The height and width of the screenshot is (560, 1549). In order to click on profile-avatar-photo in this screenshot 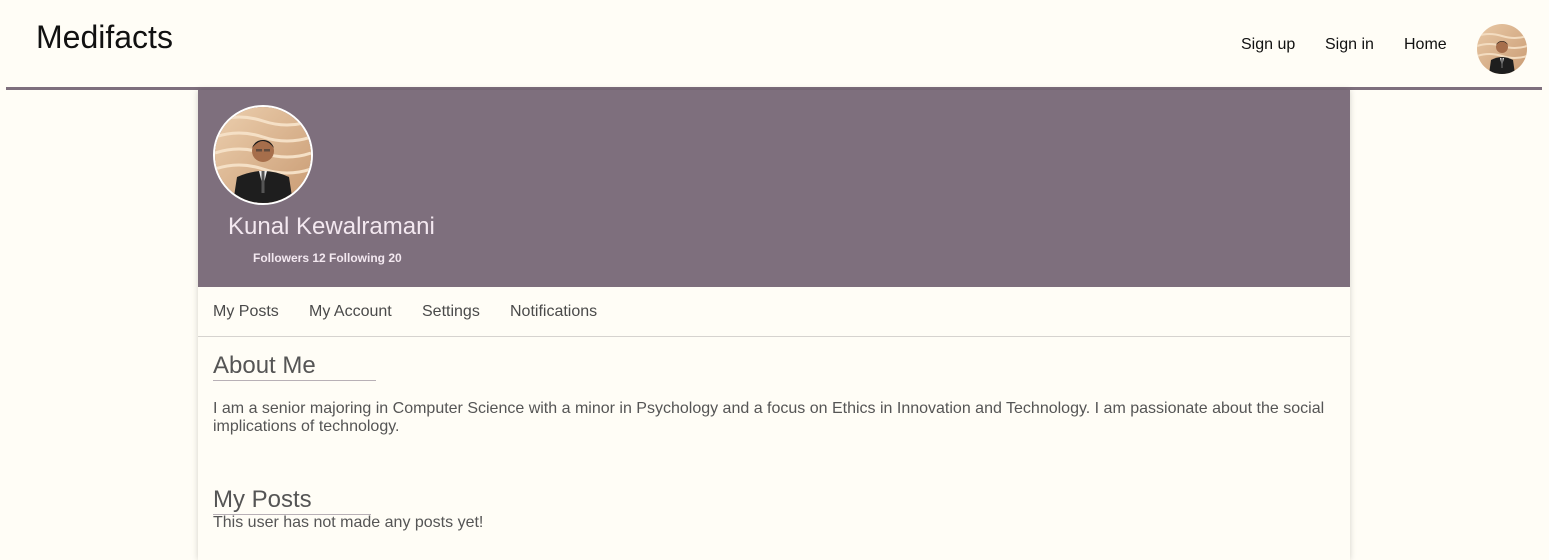, I will do `click(263, 155)`.